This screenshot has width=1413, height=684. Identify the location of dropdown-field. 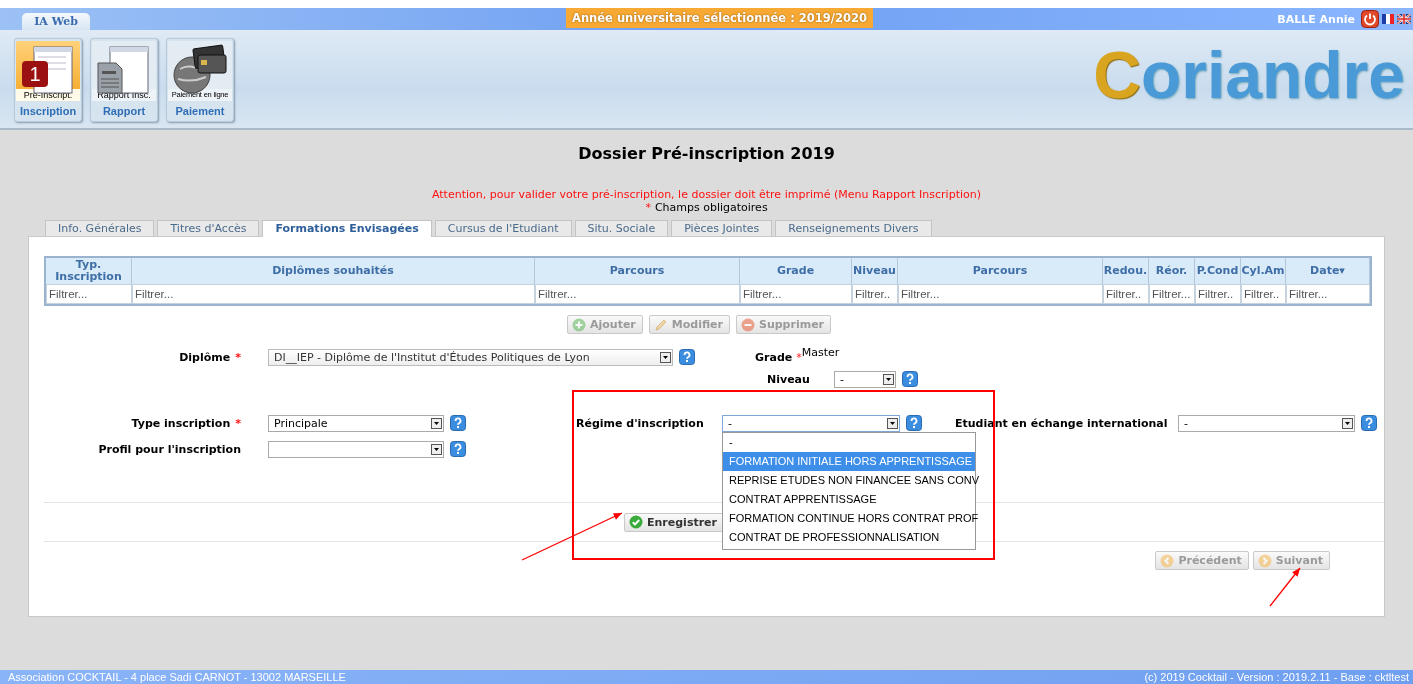
(356, 449).